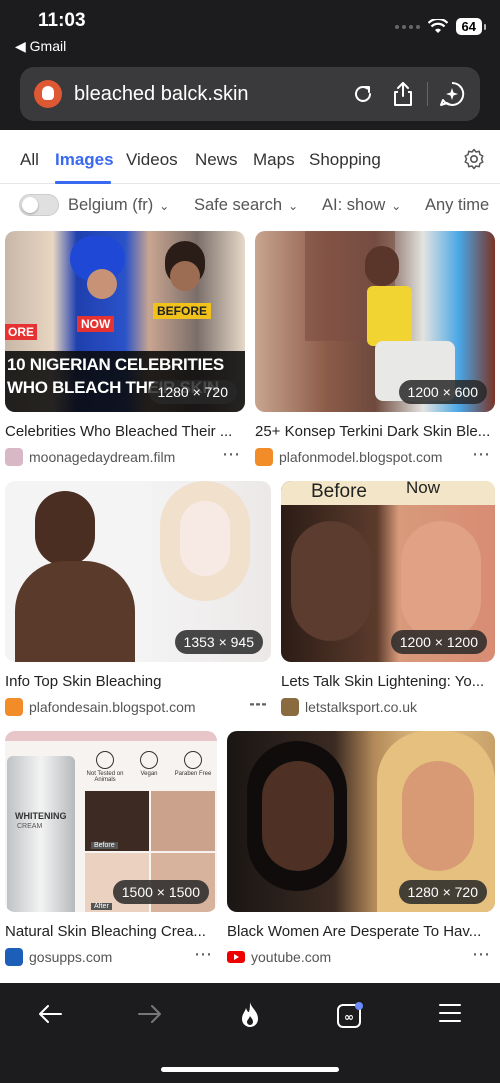 The height and width of the screenshot is (1083, 500). I want to click on badge-label: Not Tested on Animals, so click(105, 777).